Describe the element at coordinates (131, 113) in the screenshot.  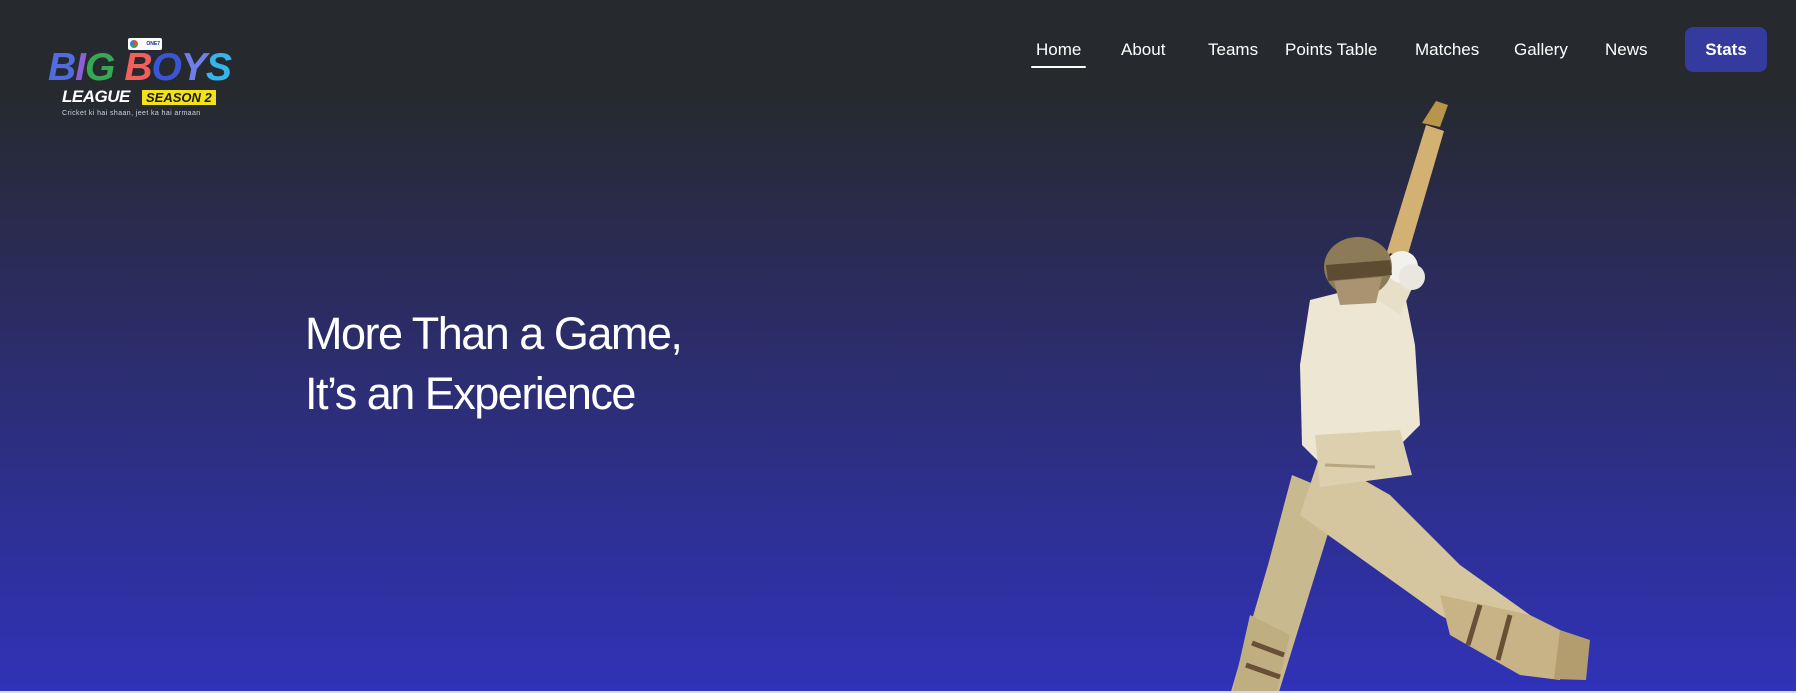
I see `logo-tagline: Cricket ki hai shaan, jeet ka hai armaan` at that location.